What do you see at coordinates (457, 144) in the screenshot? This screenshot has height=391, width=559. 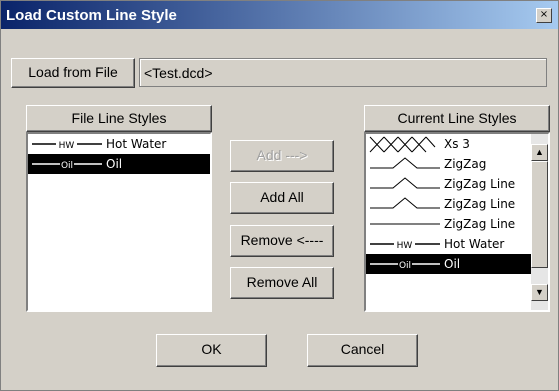 I see `current-styles-item-label: Xs 3` at bounding box center [457, 144].